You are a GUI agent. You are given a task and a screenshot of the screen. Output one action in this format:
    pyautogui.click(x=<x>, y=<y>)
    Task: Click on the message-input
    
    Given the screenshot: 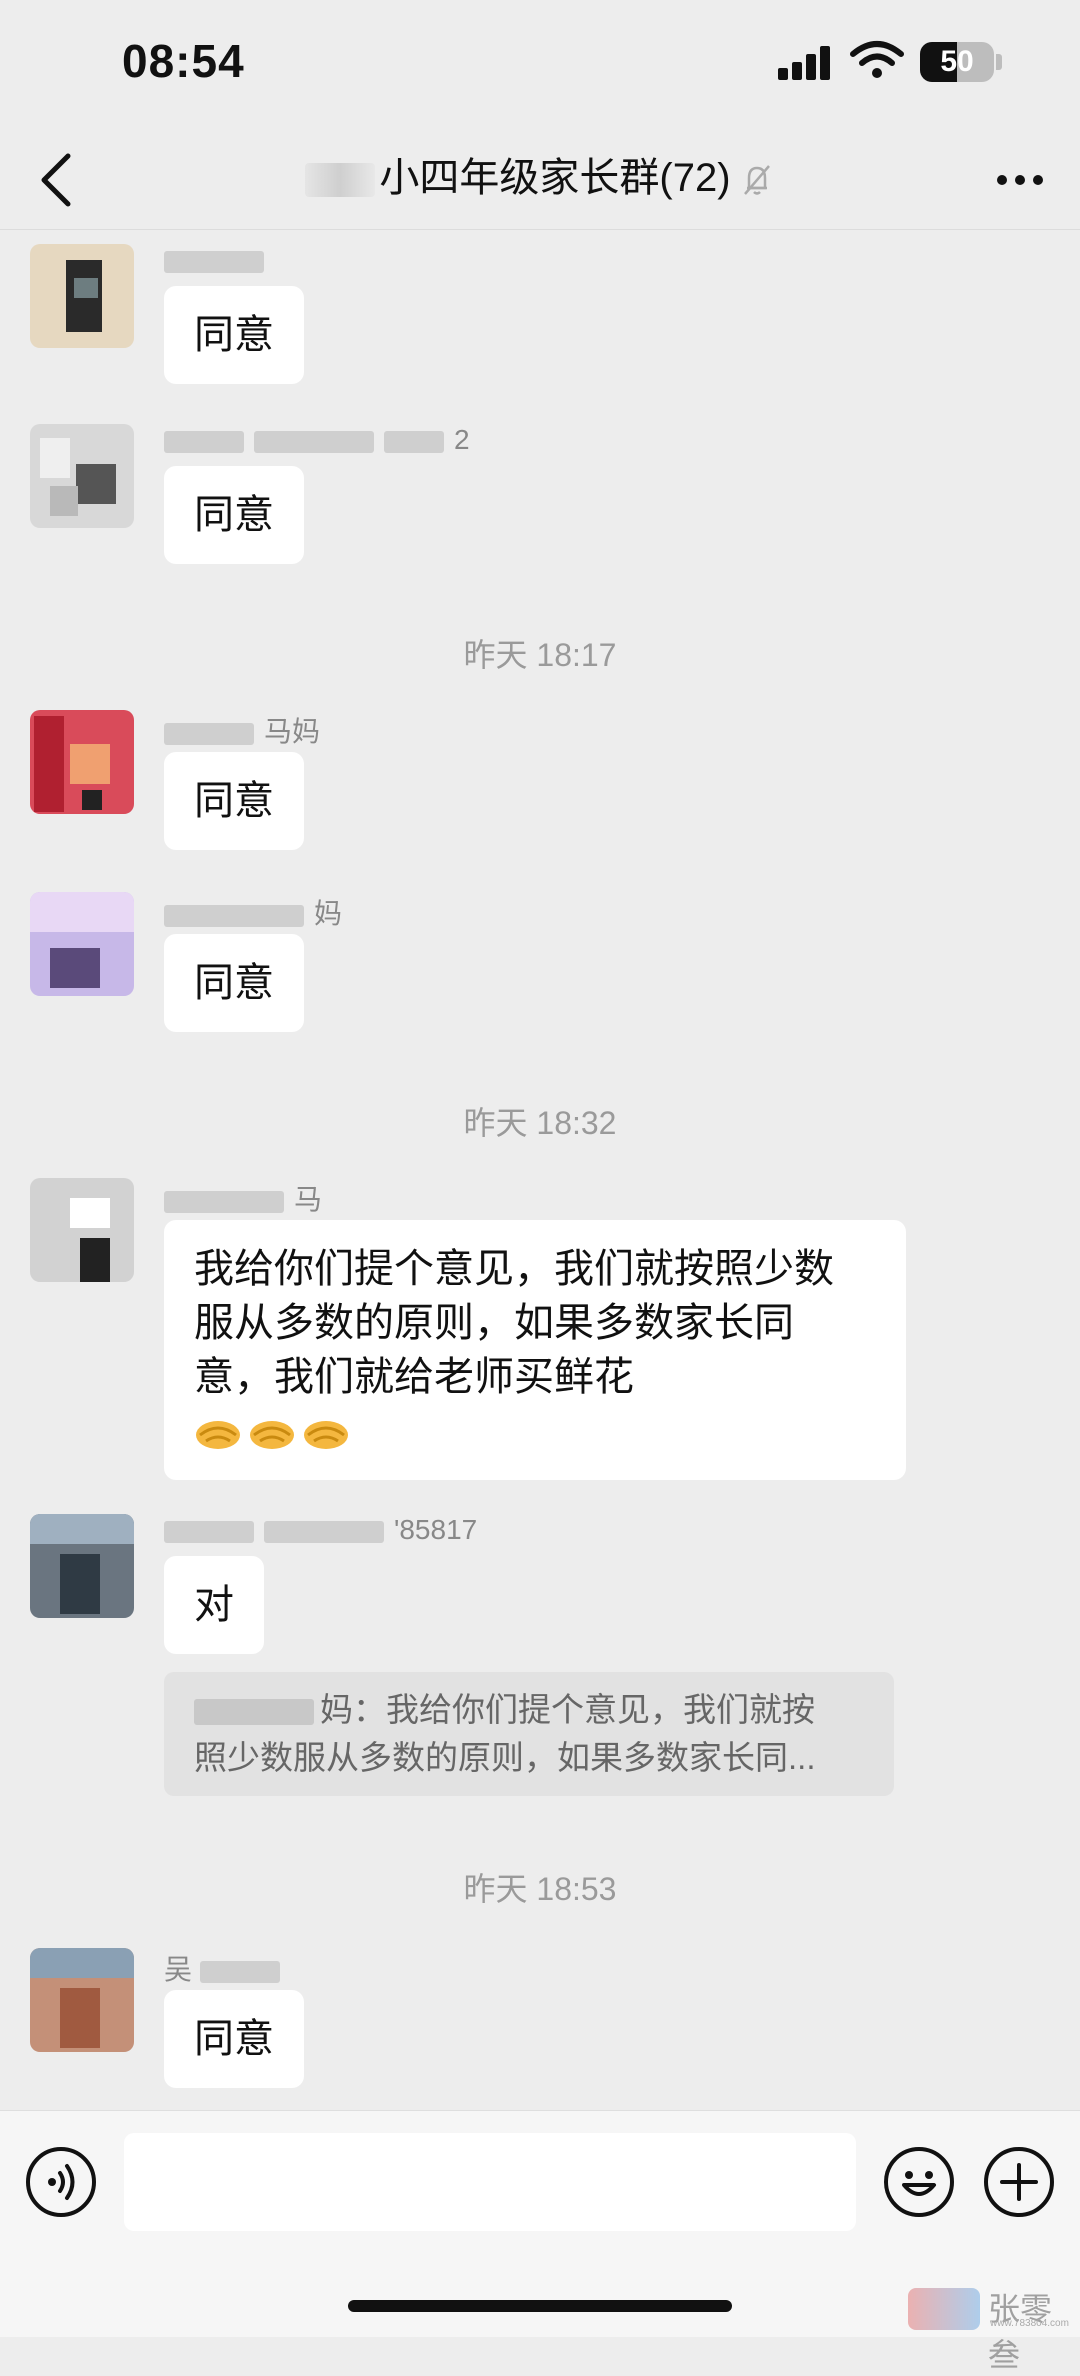 What is the action you would take?
    pyautogui.click(x=490, y=2182)
    